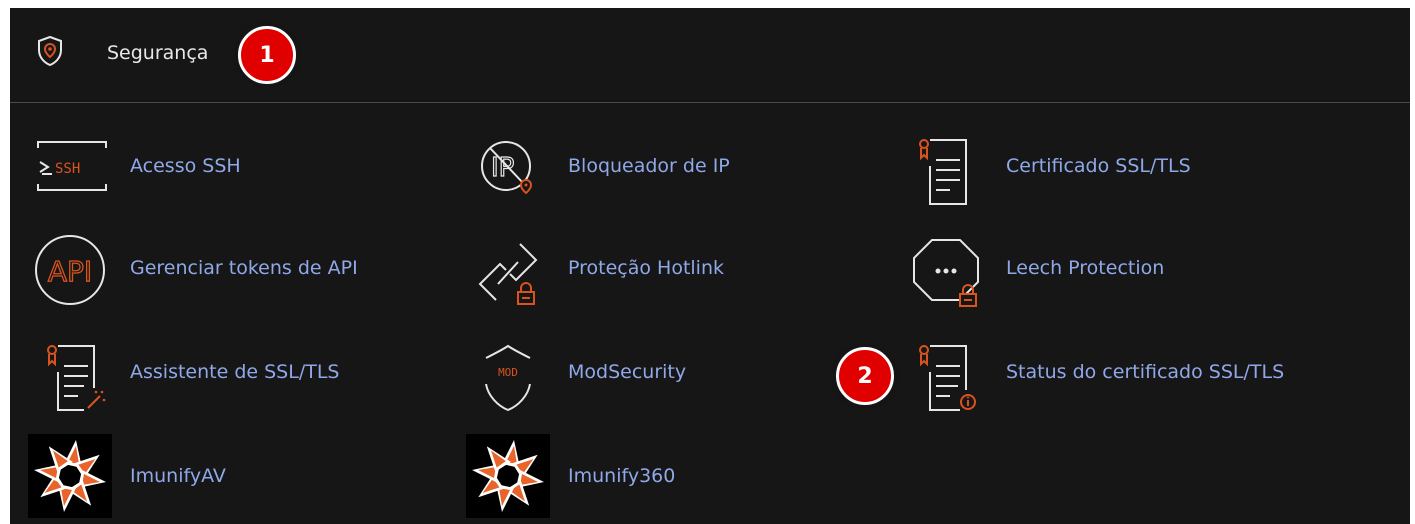 The height and width of the screenshot is (524, 1415). I want to click on ssh-terminal-icon: SSH, so click(70, 166).